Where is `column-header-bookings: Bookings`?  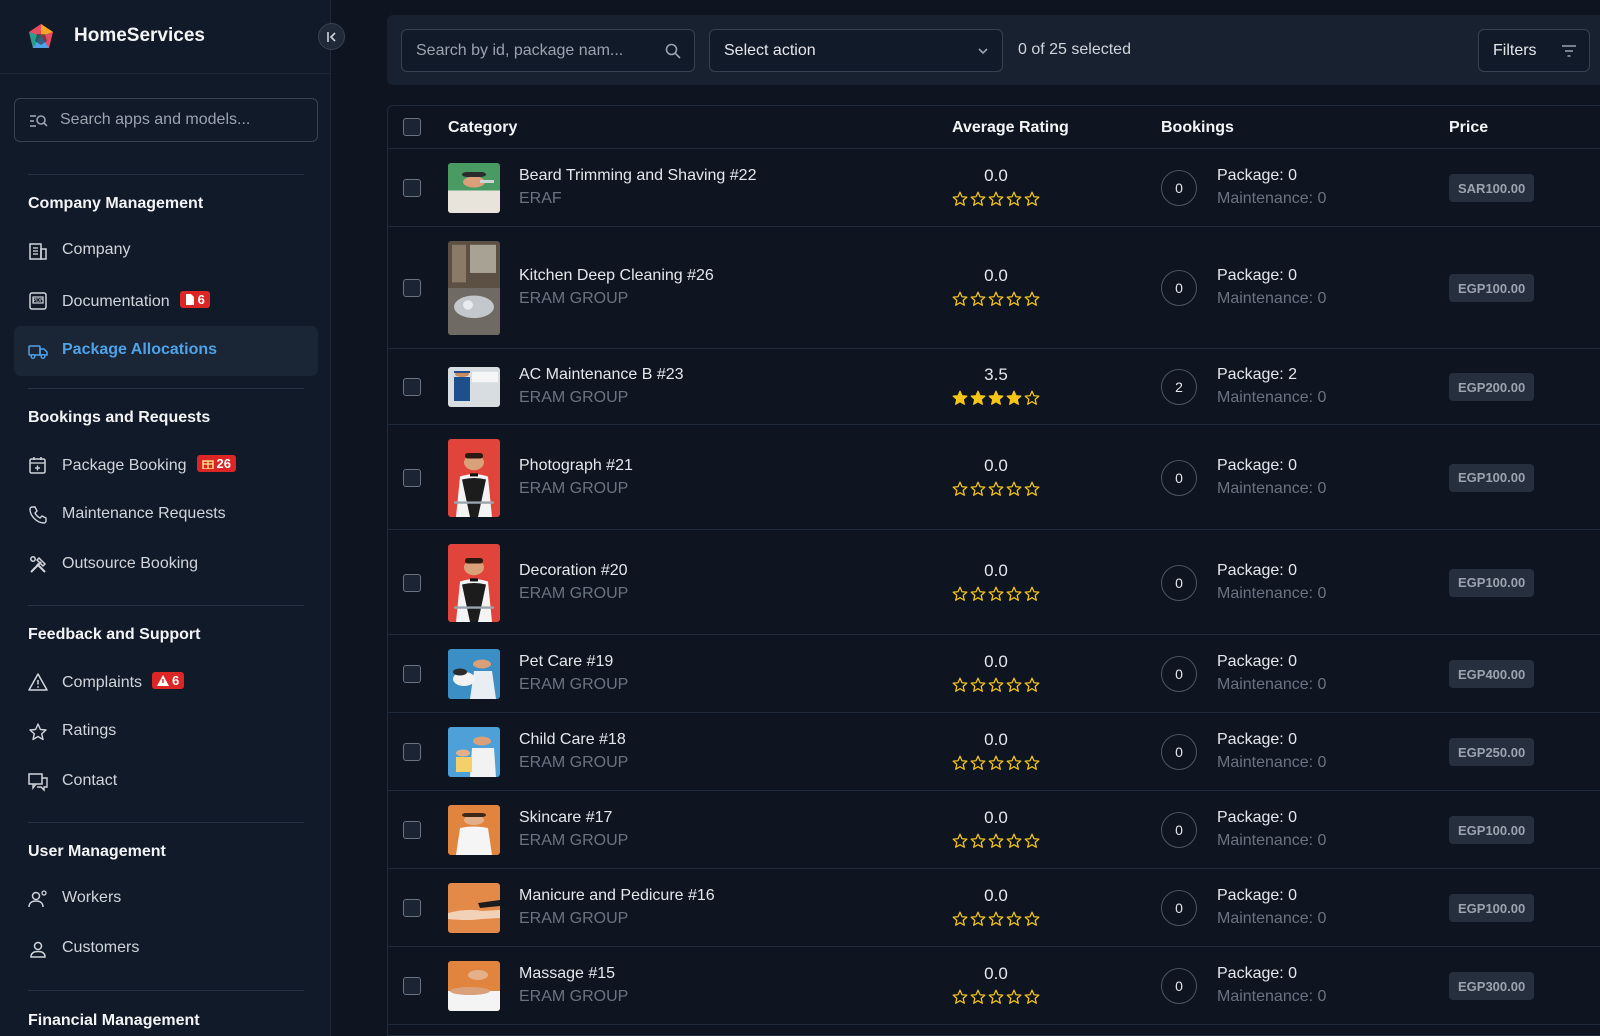
column-header-bookings: Bookings is located at coordinates (1197, 128).